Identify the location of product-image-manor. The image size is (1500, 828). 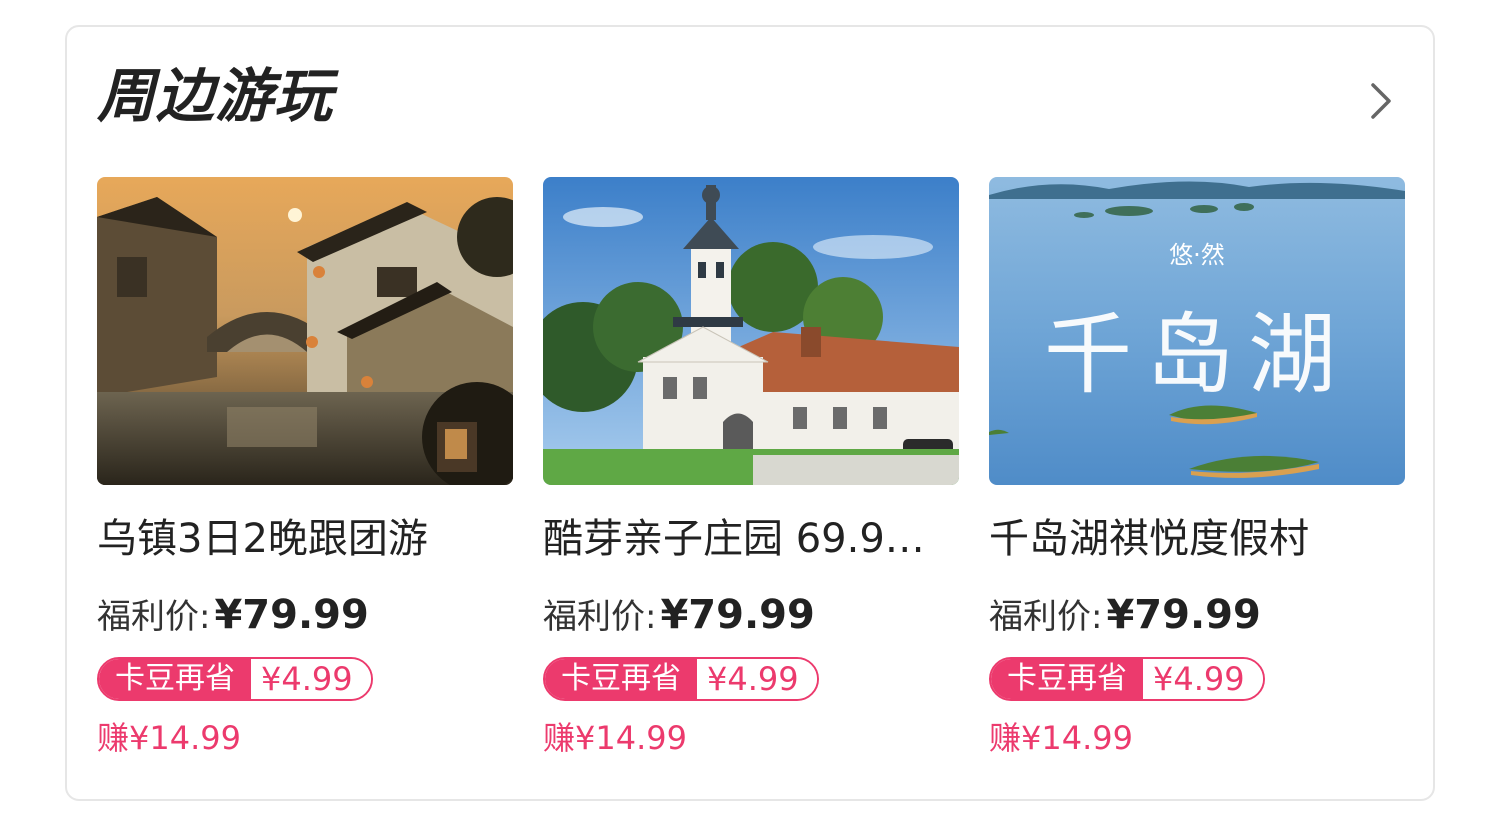
(751, 331).